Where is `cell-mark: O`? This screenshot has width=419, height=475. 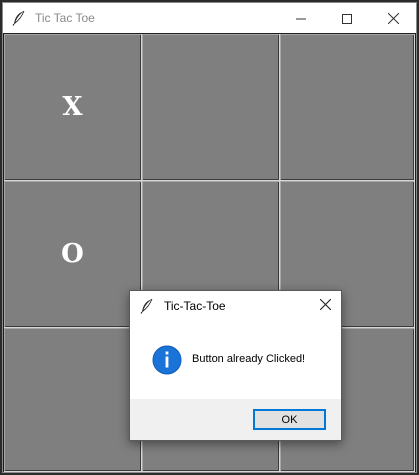 cell-mark: O is located at coordinates (72, 254).